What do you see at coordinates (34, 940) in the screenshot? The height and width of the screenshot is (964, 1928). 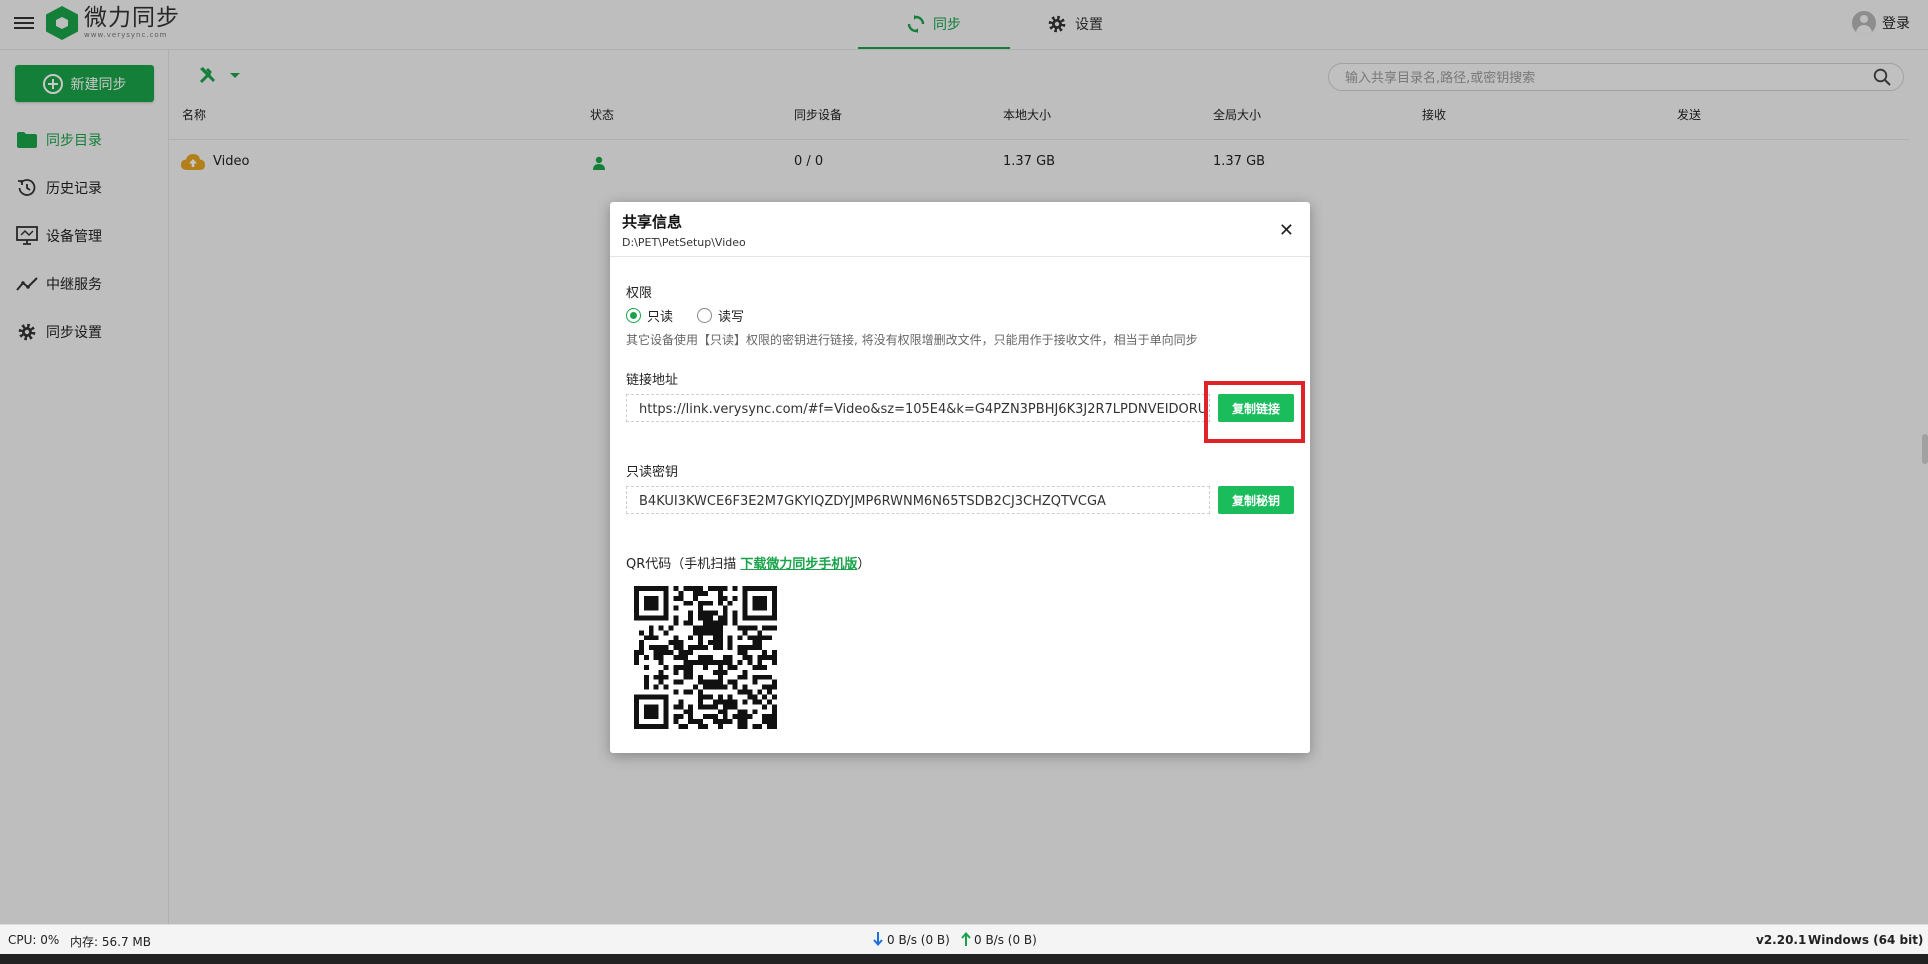 I see `cpu-usage: CPU: 0%` at bounding box center [34, 940].